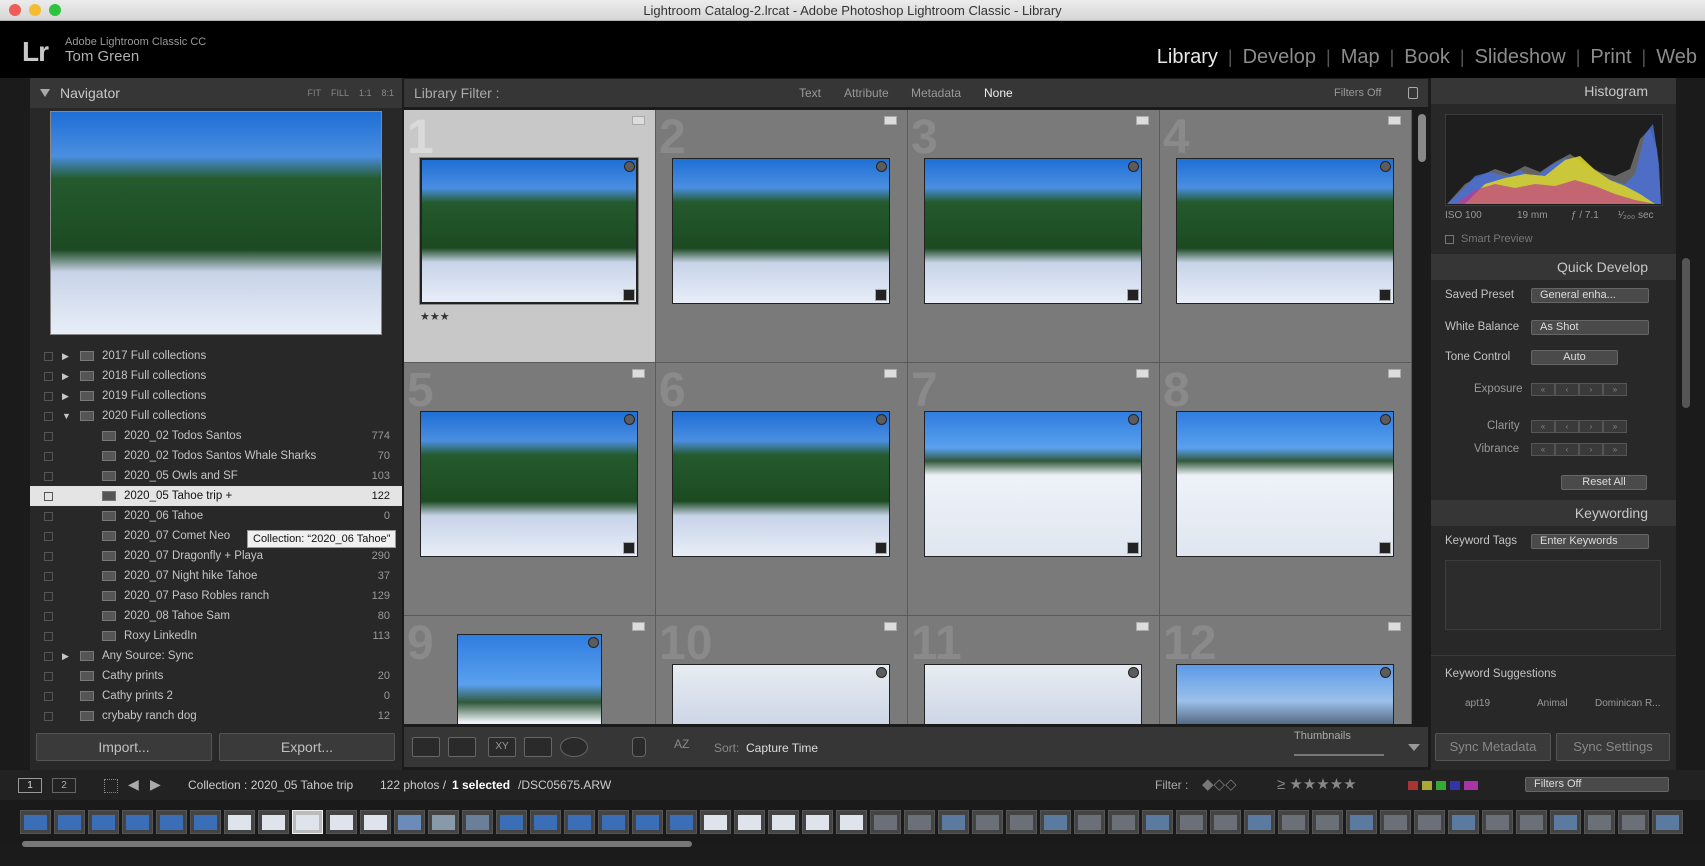  I want to click on zoom-8-1: 8:1, so click(387, 93).